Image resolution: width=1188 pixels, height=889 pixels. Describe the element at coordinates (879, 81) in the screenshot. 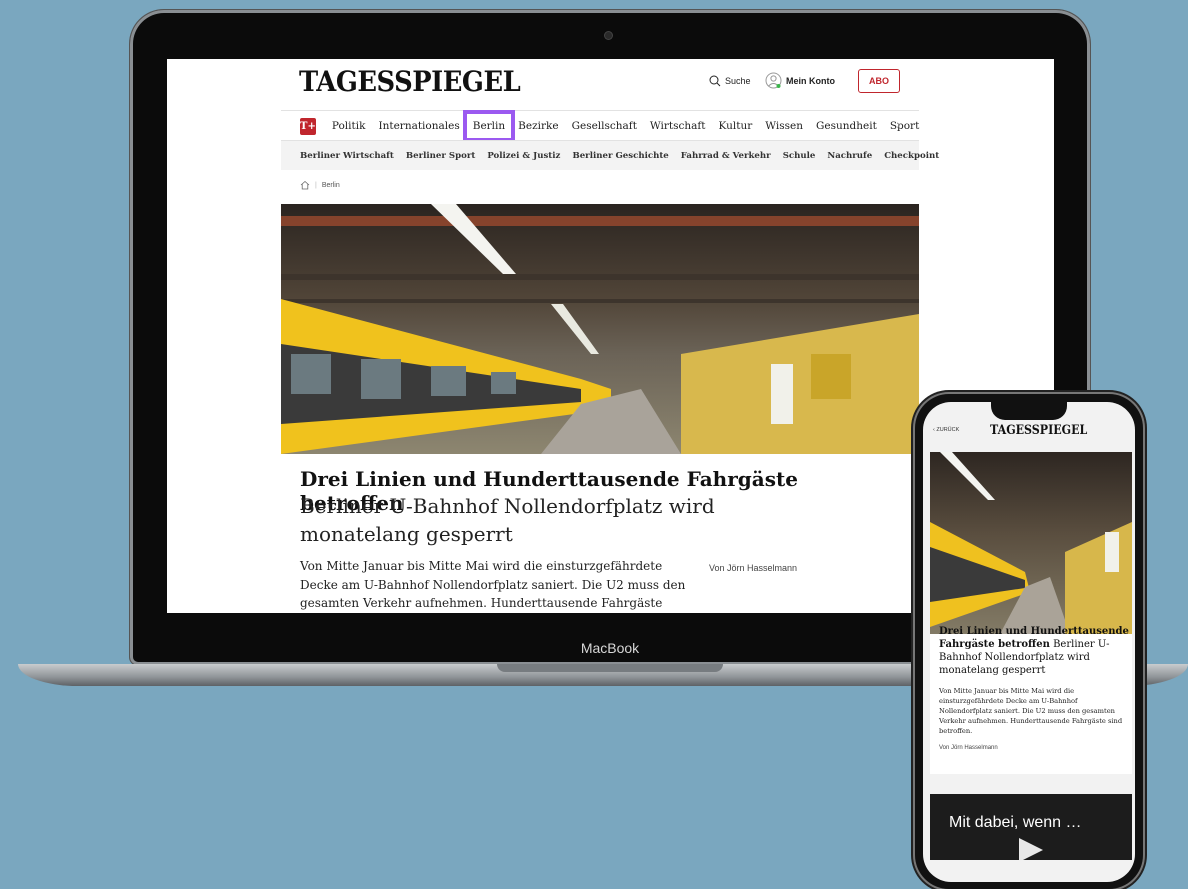

I see `abo-button: ABO` at that location.